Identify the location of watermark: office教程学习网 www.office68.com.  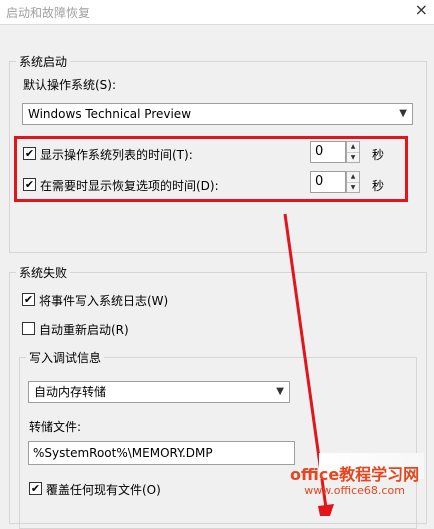
(354, 482).